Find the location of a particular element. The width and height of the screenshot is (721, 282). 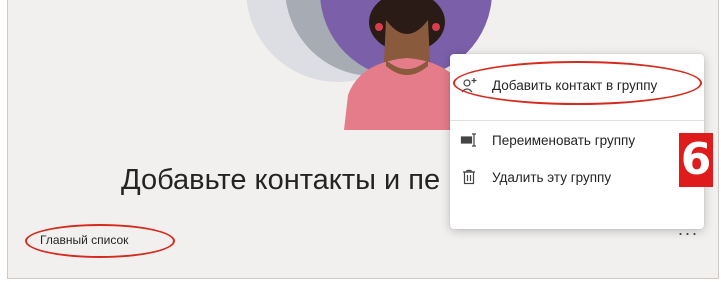

more-options-button: ··· is located at coordinates (688, 236).